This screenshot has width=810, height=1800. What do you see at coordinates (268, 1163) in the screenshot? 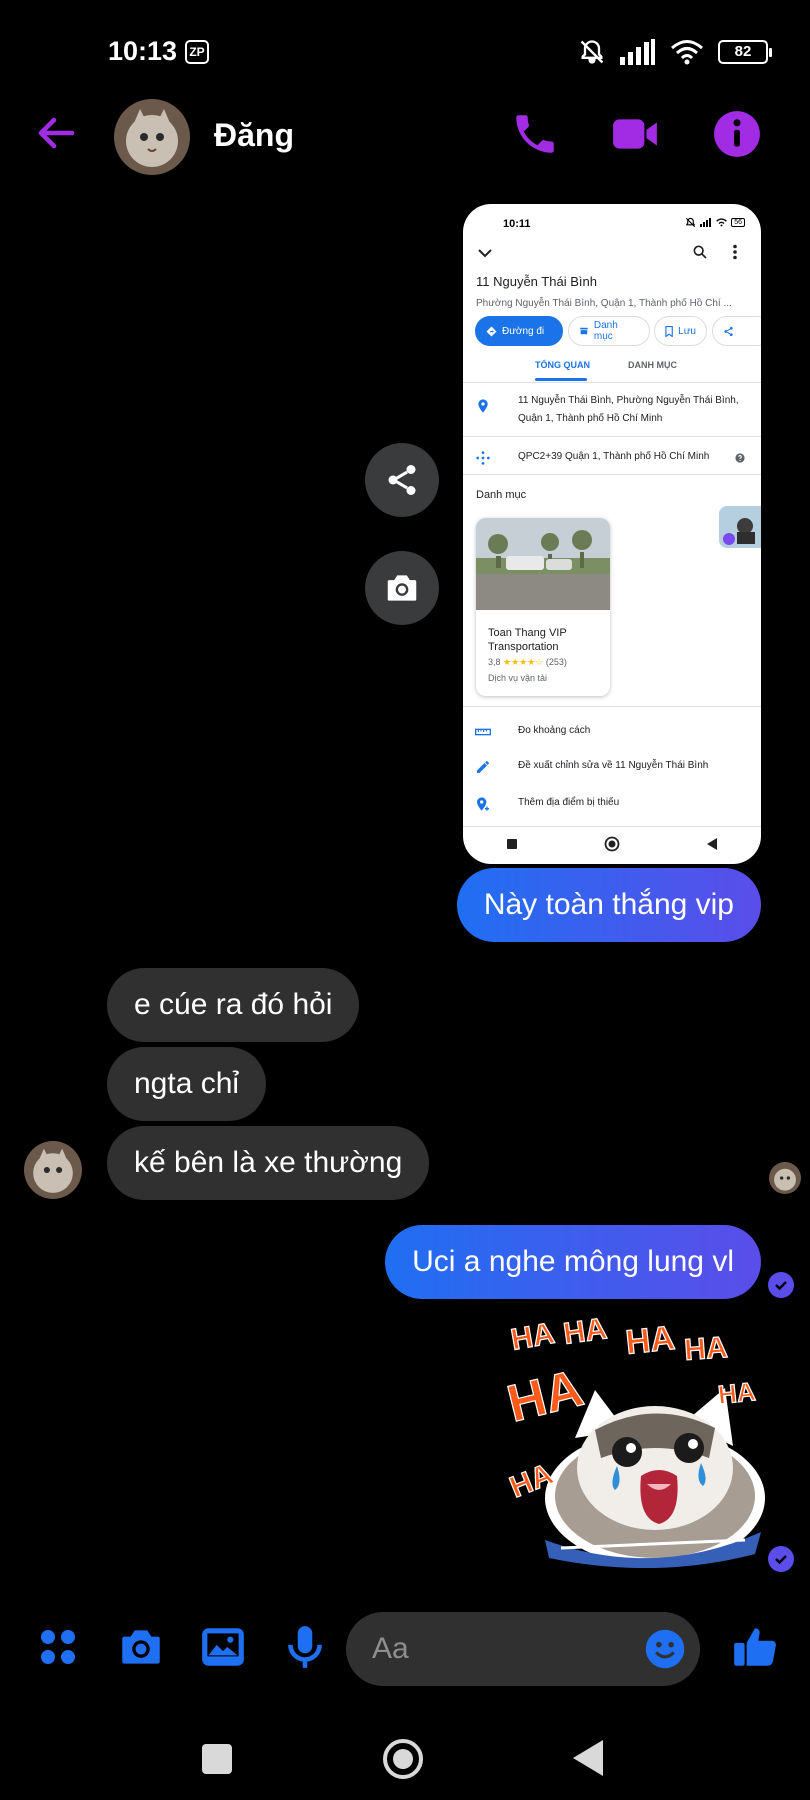
I see `incoming-message: kế bên là xe thường` at bounding box center [268, 1163].